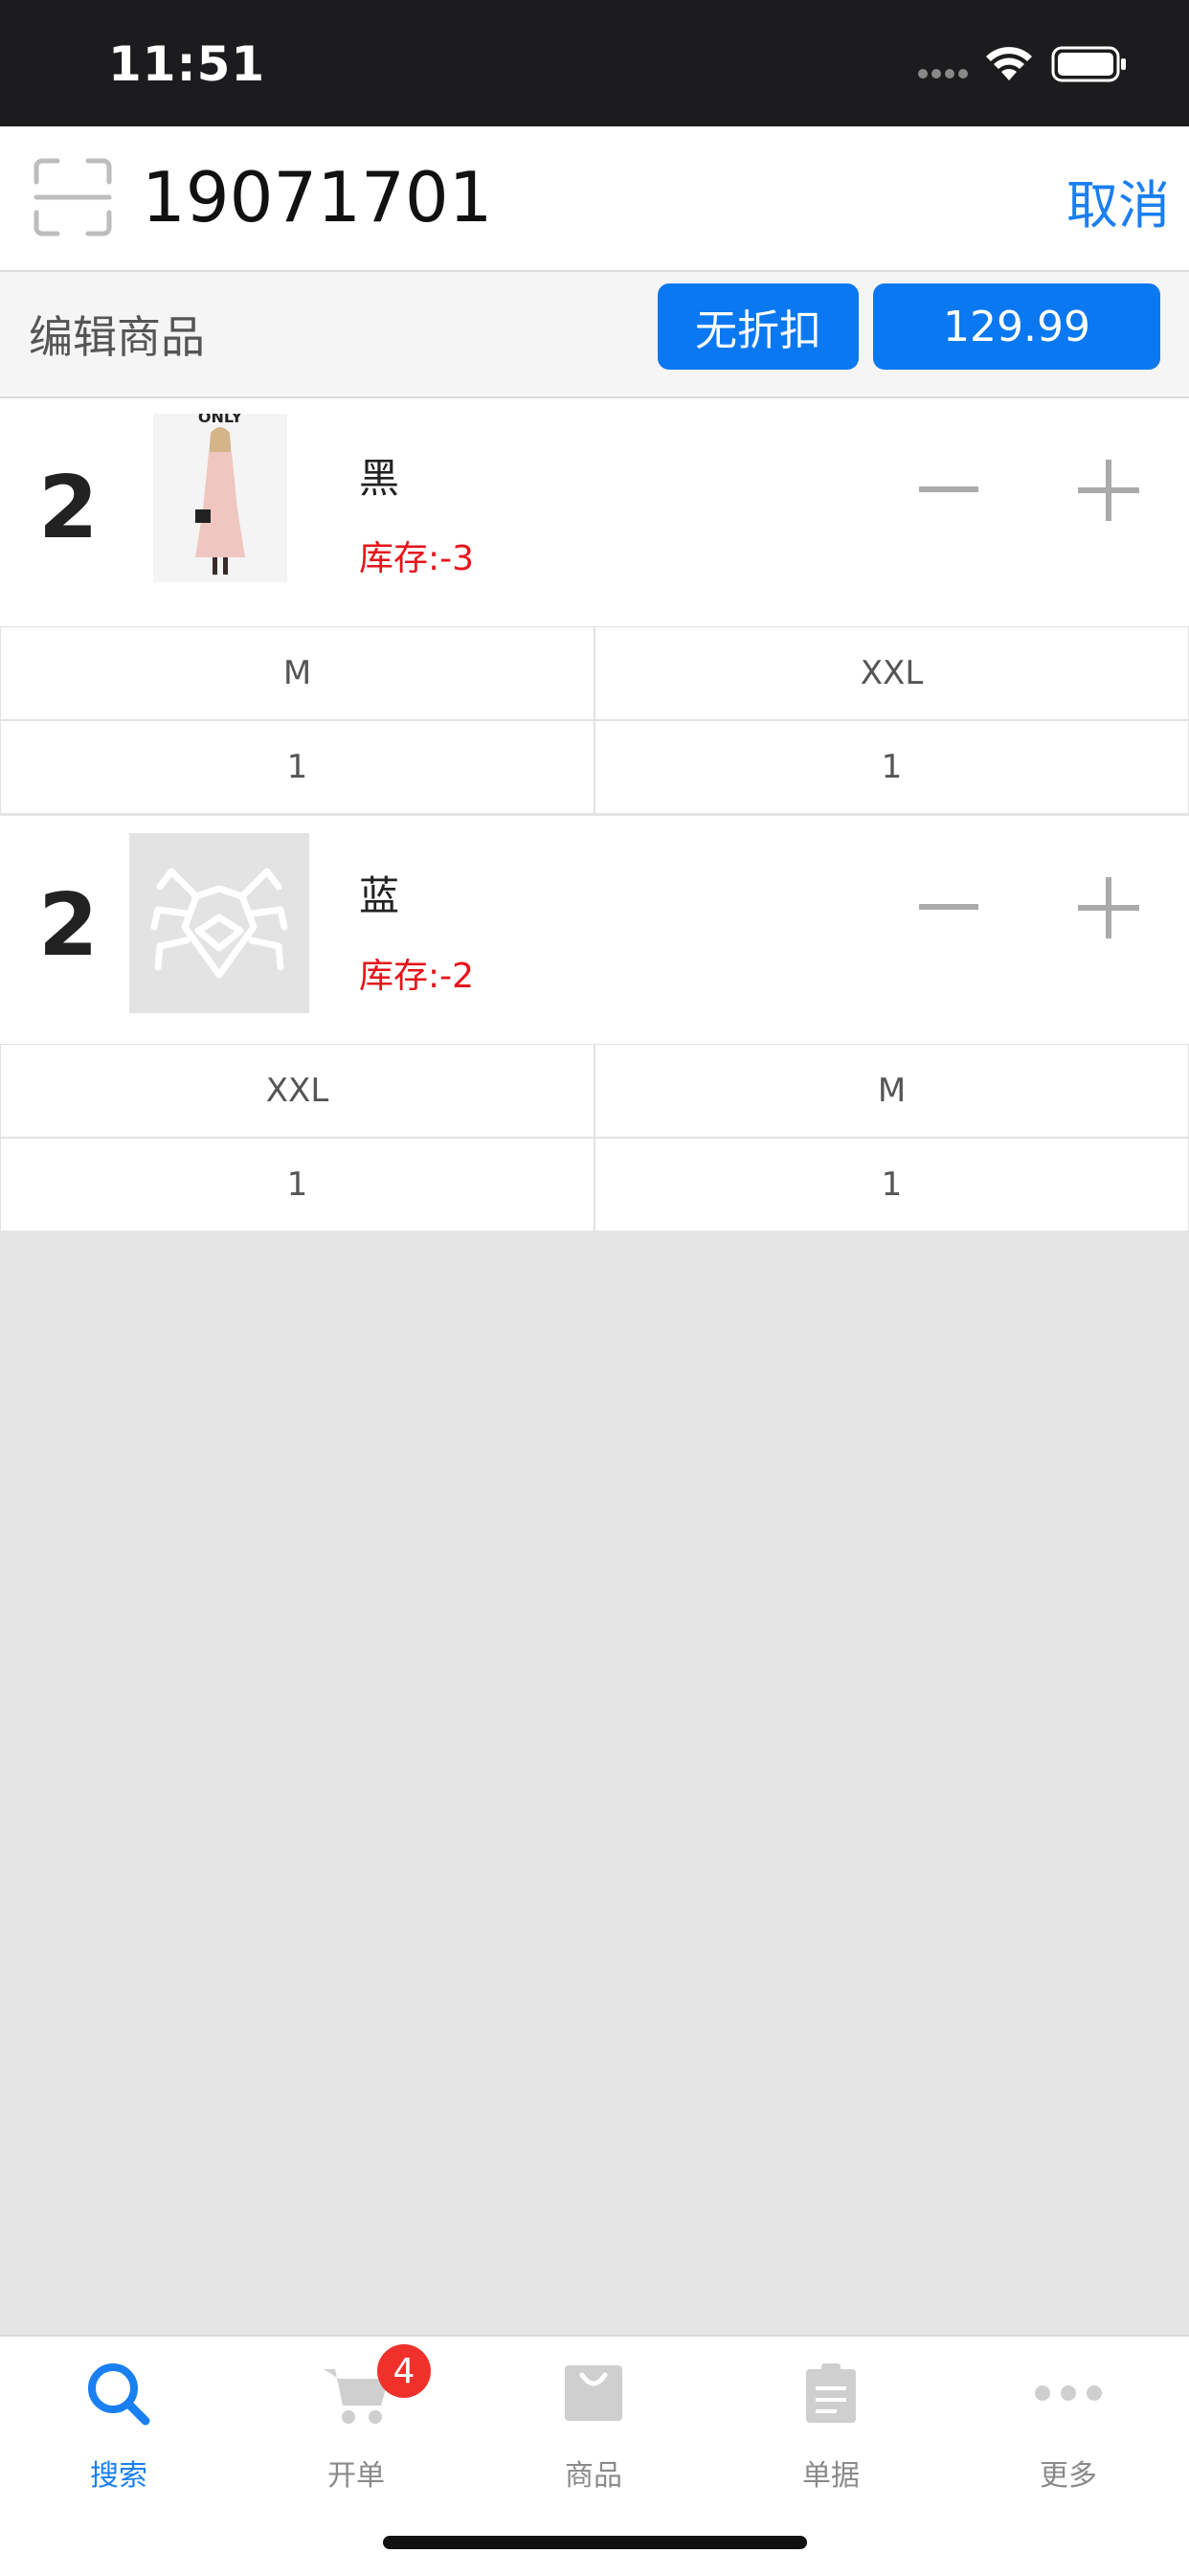  I want to click on product-image-placeholder, so click(219, 923).